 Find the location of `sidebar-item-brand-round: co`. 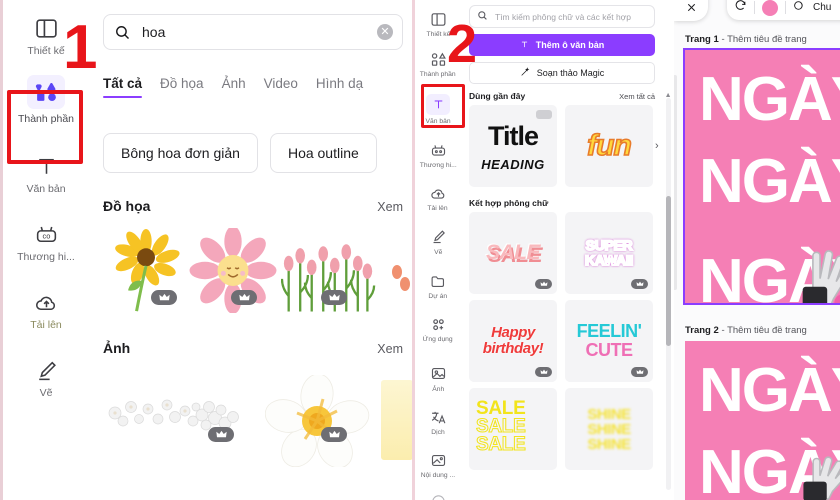

sidebar-item-brand-round: co is located at coordinates (438, 491).